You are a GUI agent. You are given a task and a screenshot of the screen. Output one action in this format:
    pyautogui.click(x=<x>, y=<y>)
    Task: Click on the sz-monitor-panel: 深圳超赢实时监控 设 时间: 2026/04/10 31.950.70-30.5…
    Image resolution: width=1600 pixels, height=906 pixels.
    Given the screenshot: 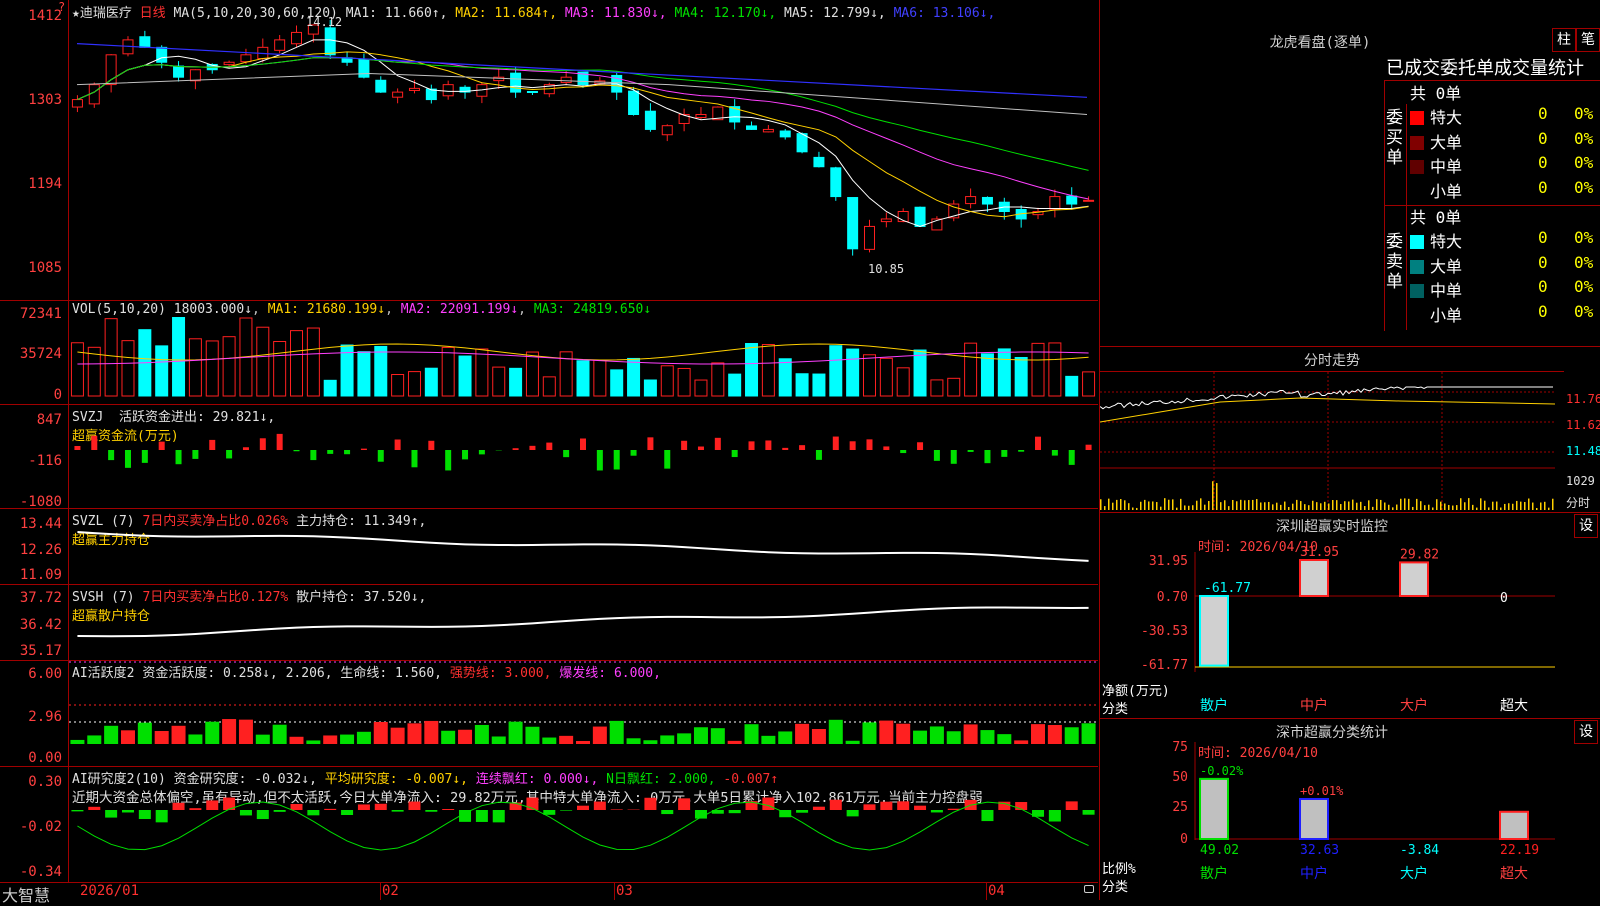 What is the action you would take?
    pyautogui.click(x=1349, y=615)
    